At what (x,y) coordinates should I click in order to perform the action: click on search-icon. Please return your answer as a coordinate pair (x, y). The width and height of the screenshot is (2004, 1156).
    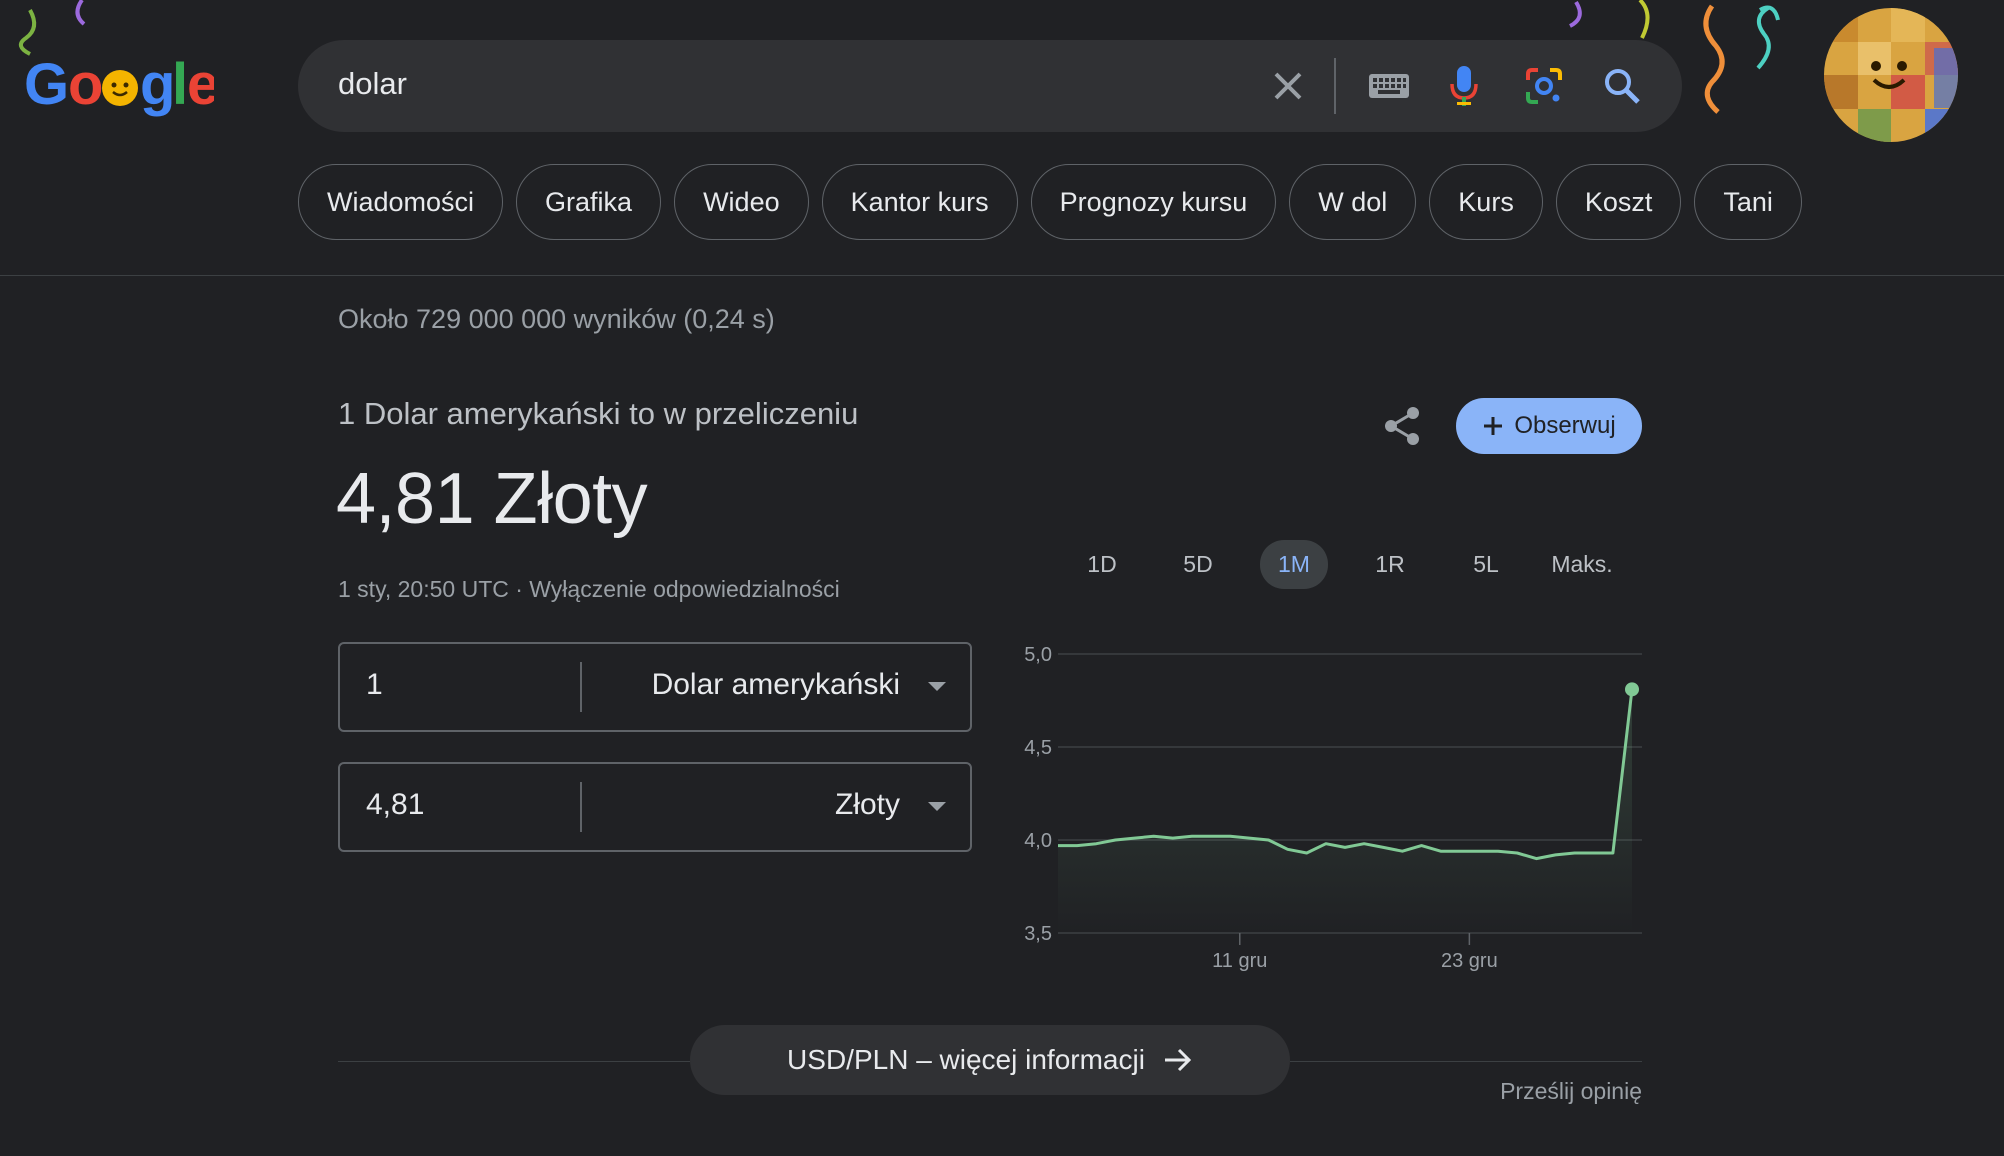
    Looking at the image, I should click on (1622, 86).